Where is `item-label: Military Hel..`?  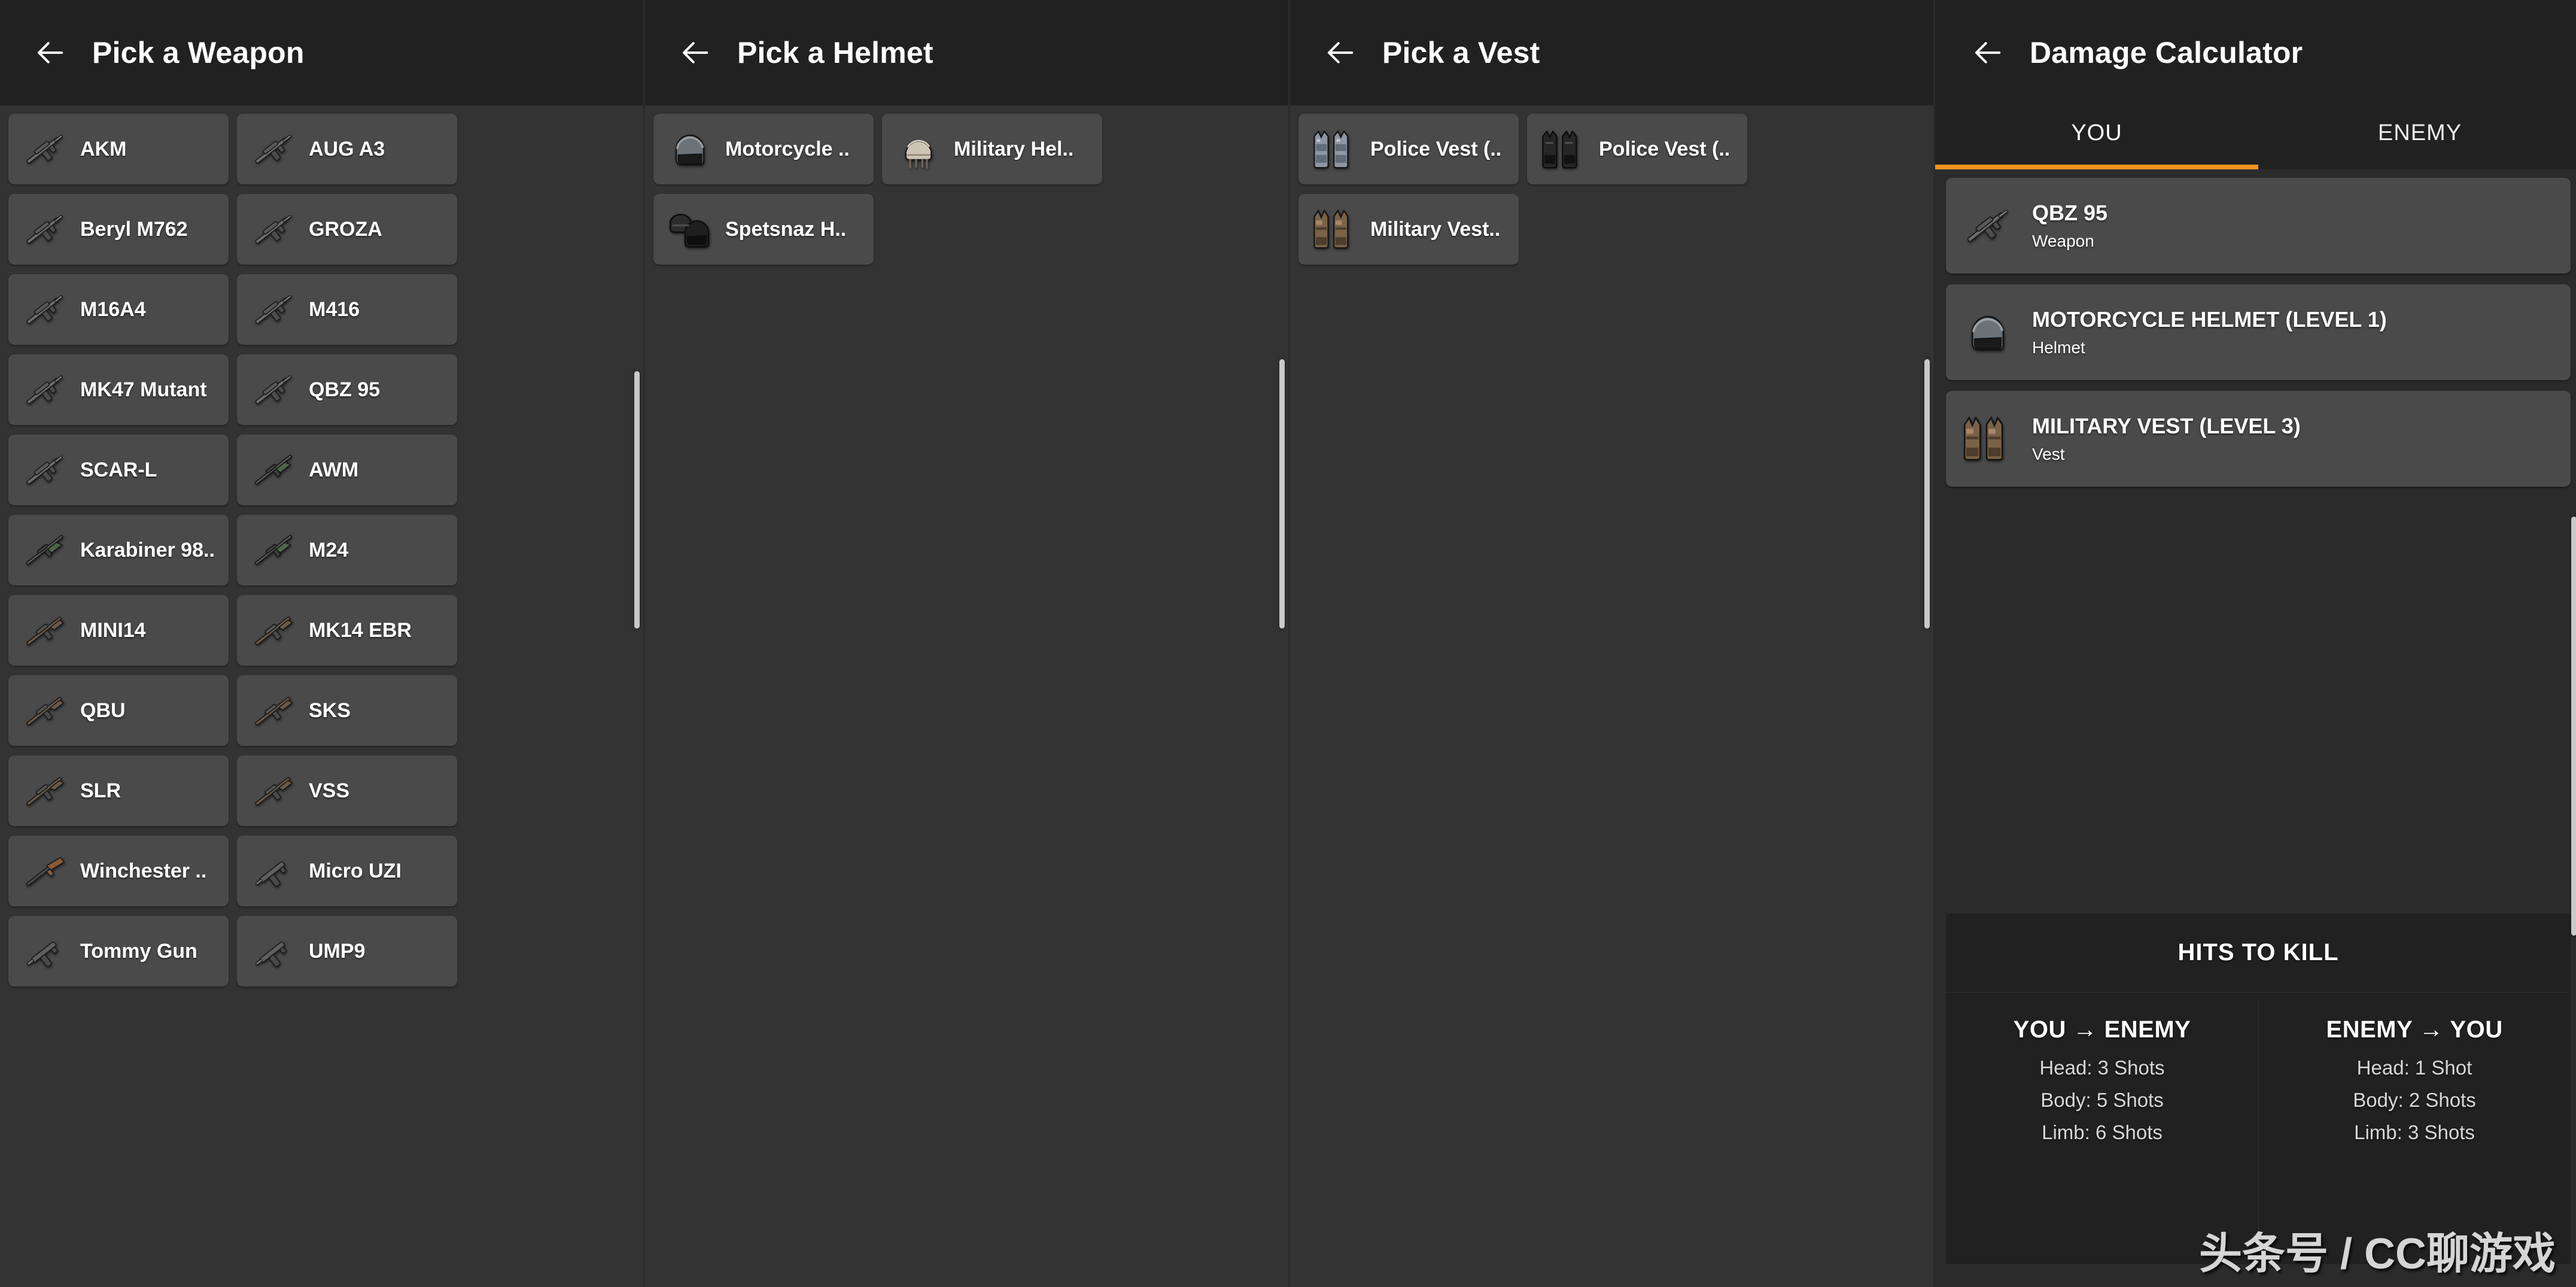 item-label: Military Hel.. is located at coordinates (1014, 148).